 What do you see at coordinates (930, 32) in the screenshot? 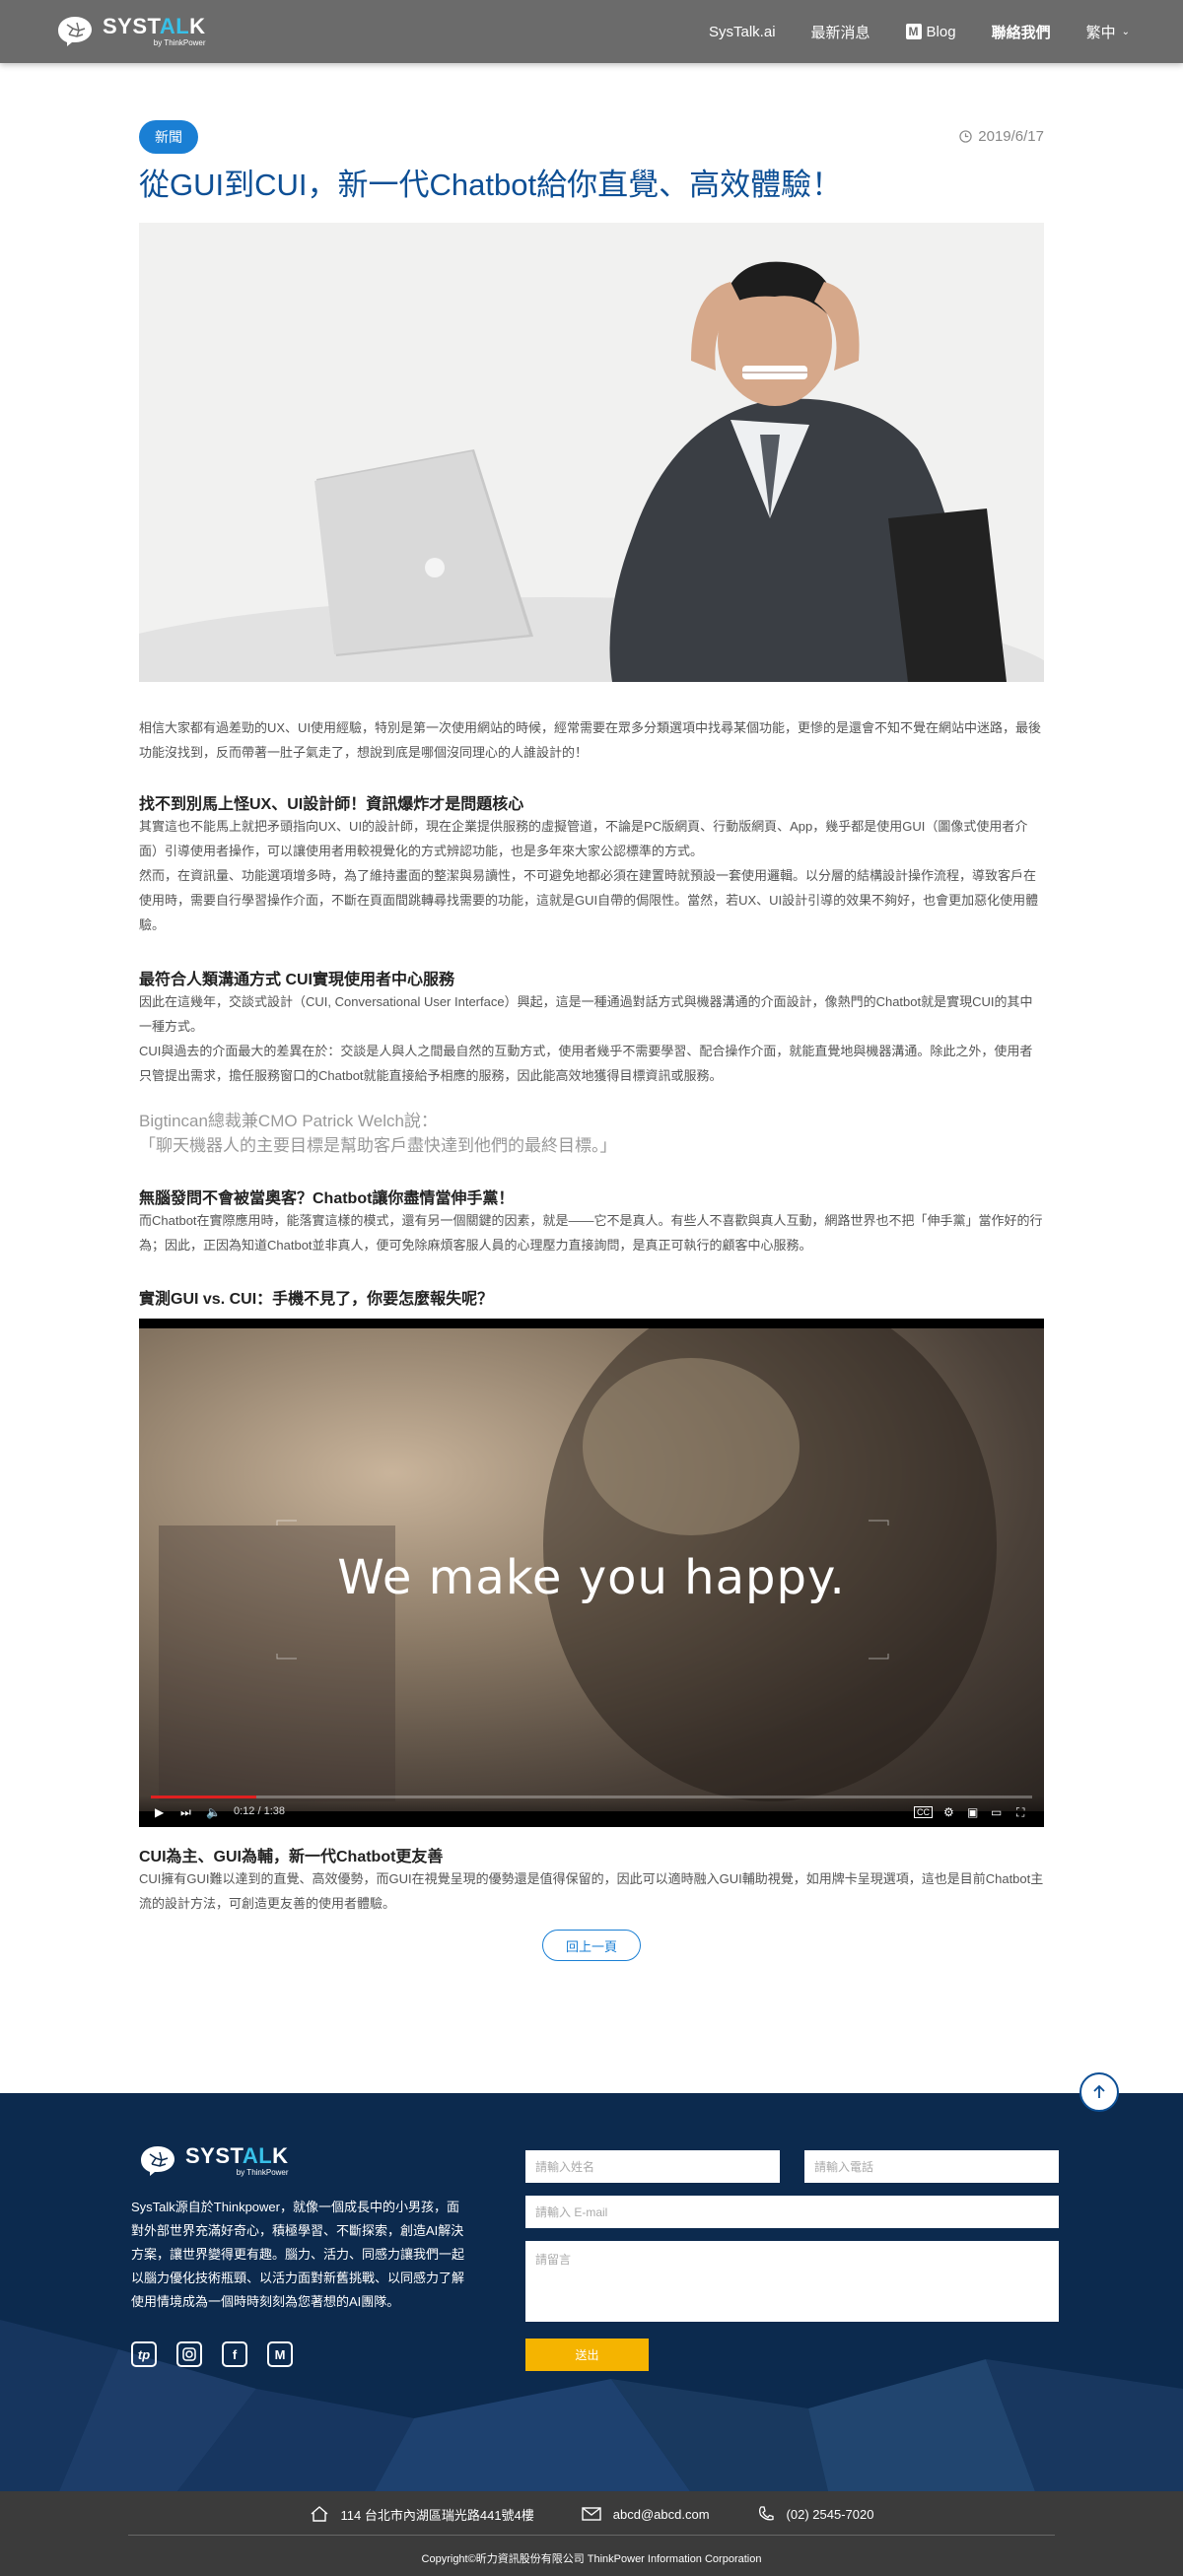
I see `nav-blog: M Blog` at bounding box center [930, 32].